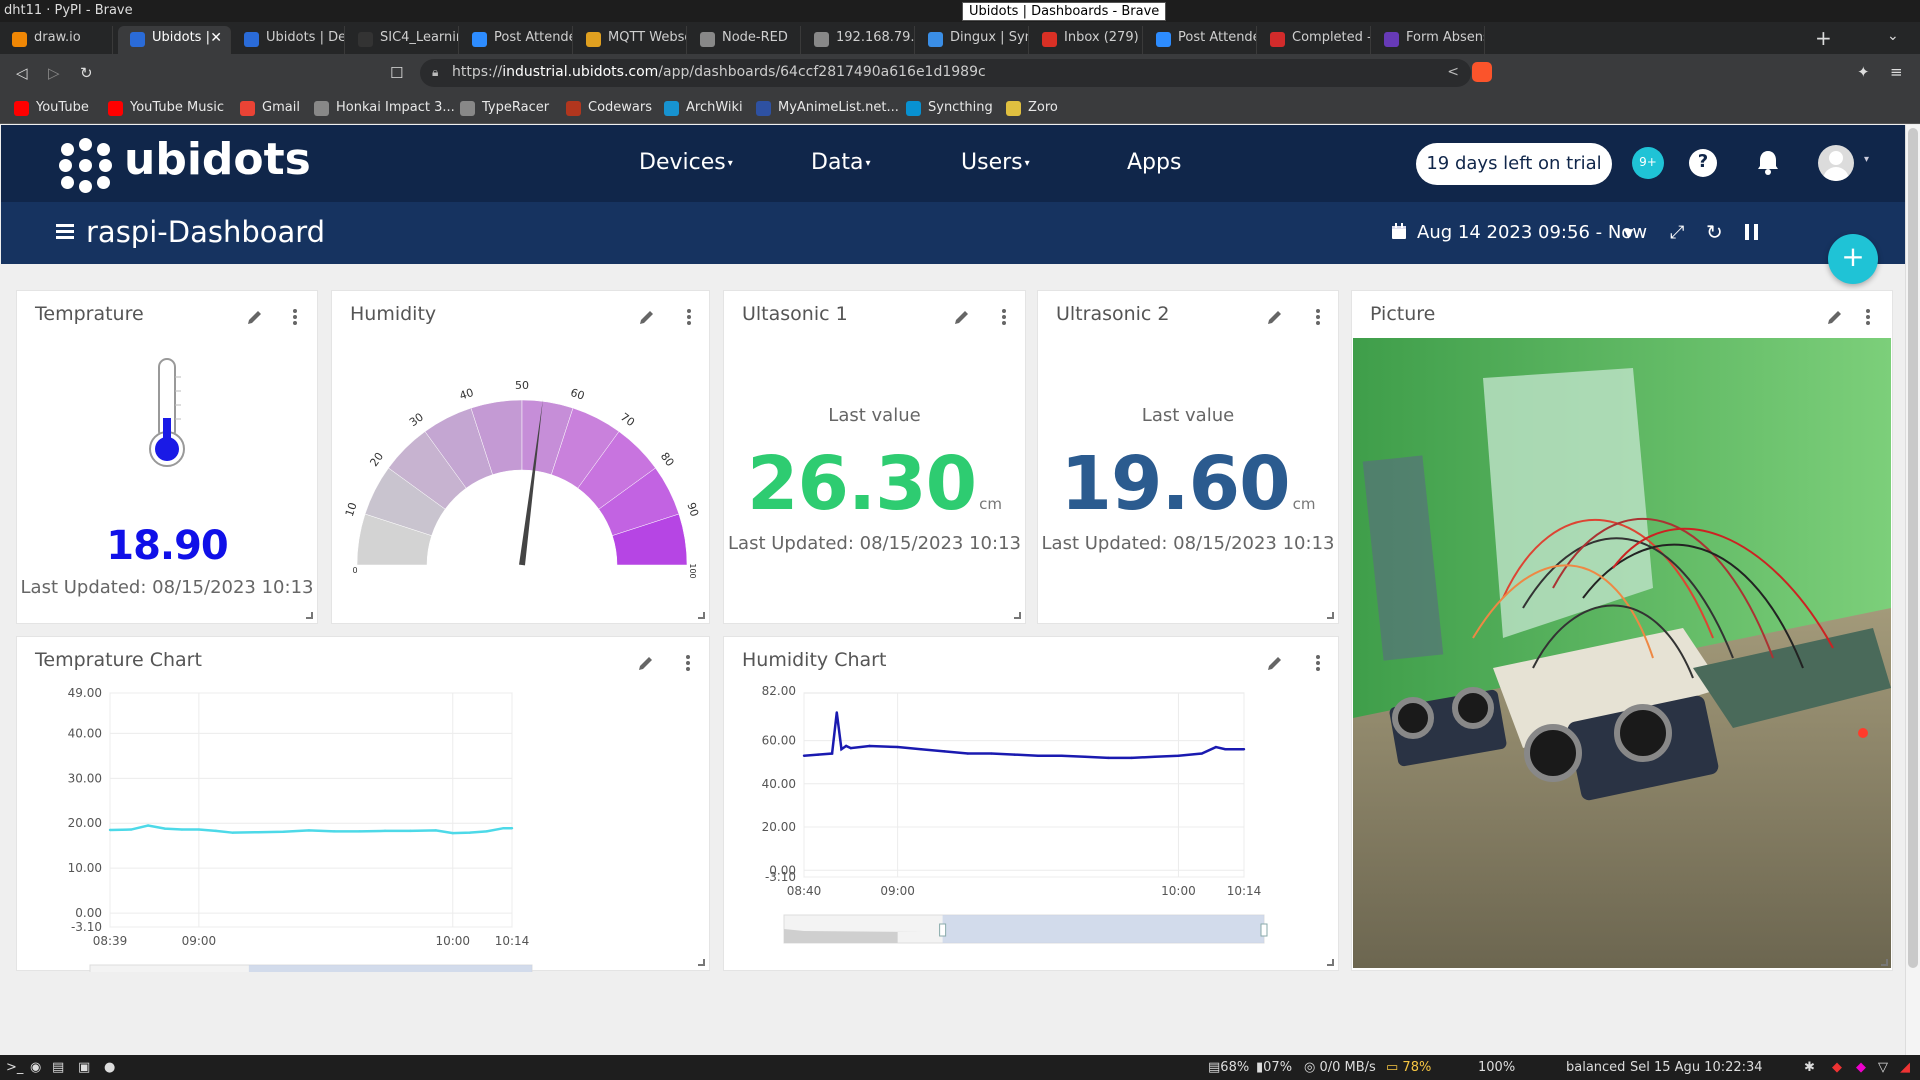  I want to click on browser-tab: Node-RED, so click(744, 40).